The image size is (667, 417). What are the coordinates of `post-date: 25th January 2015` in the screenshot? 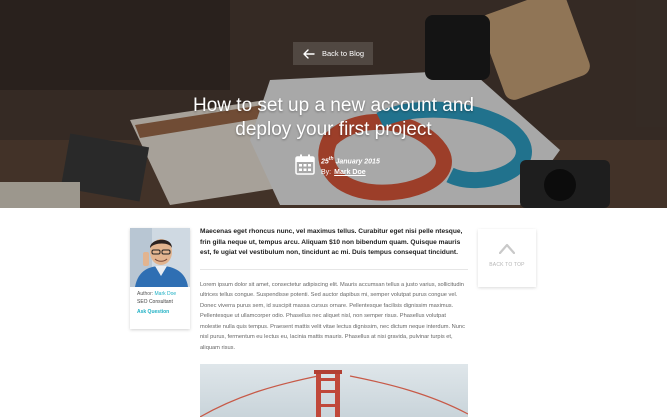 It's located at (350, 160).